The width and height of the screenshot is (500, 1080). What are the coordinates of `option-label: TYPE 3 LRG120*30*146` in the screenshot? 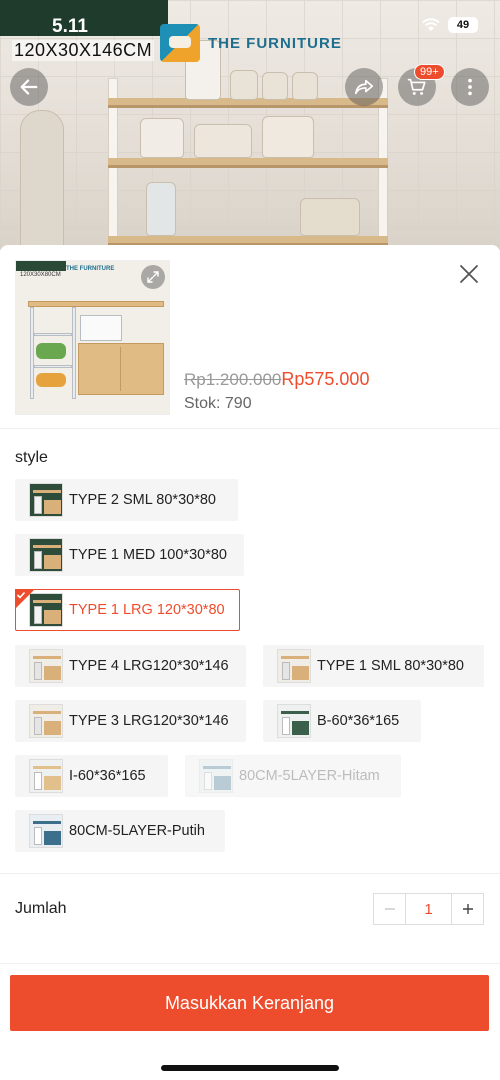 It's located at (149, 721).